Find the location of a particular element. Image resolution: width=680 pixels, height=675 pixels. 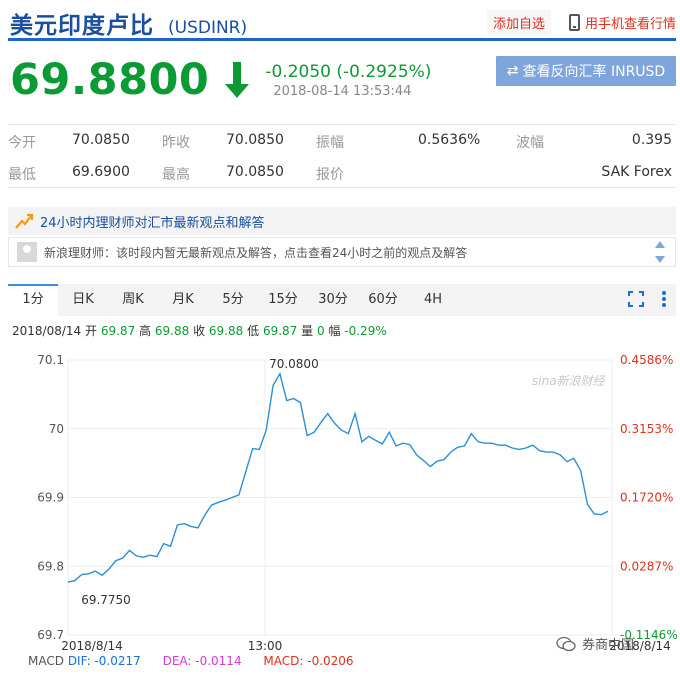

fullscreen-icon is located at coordinates (636, 299).